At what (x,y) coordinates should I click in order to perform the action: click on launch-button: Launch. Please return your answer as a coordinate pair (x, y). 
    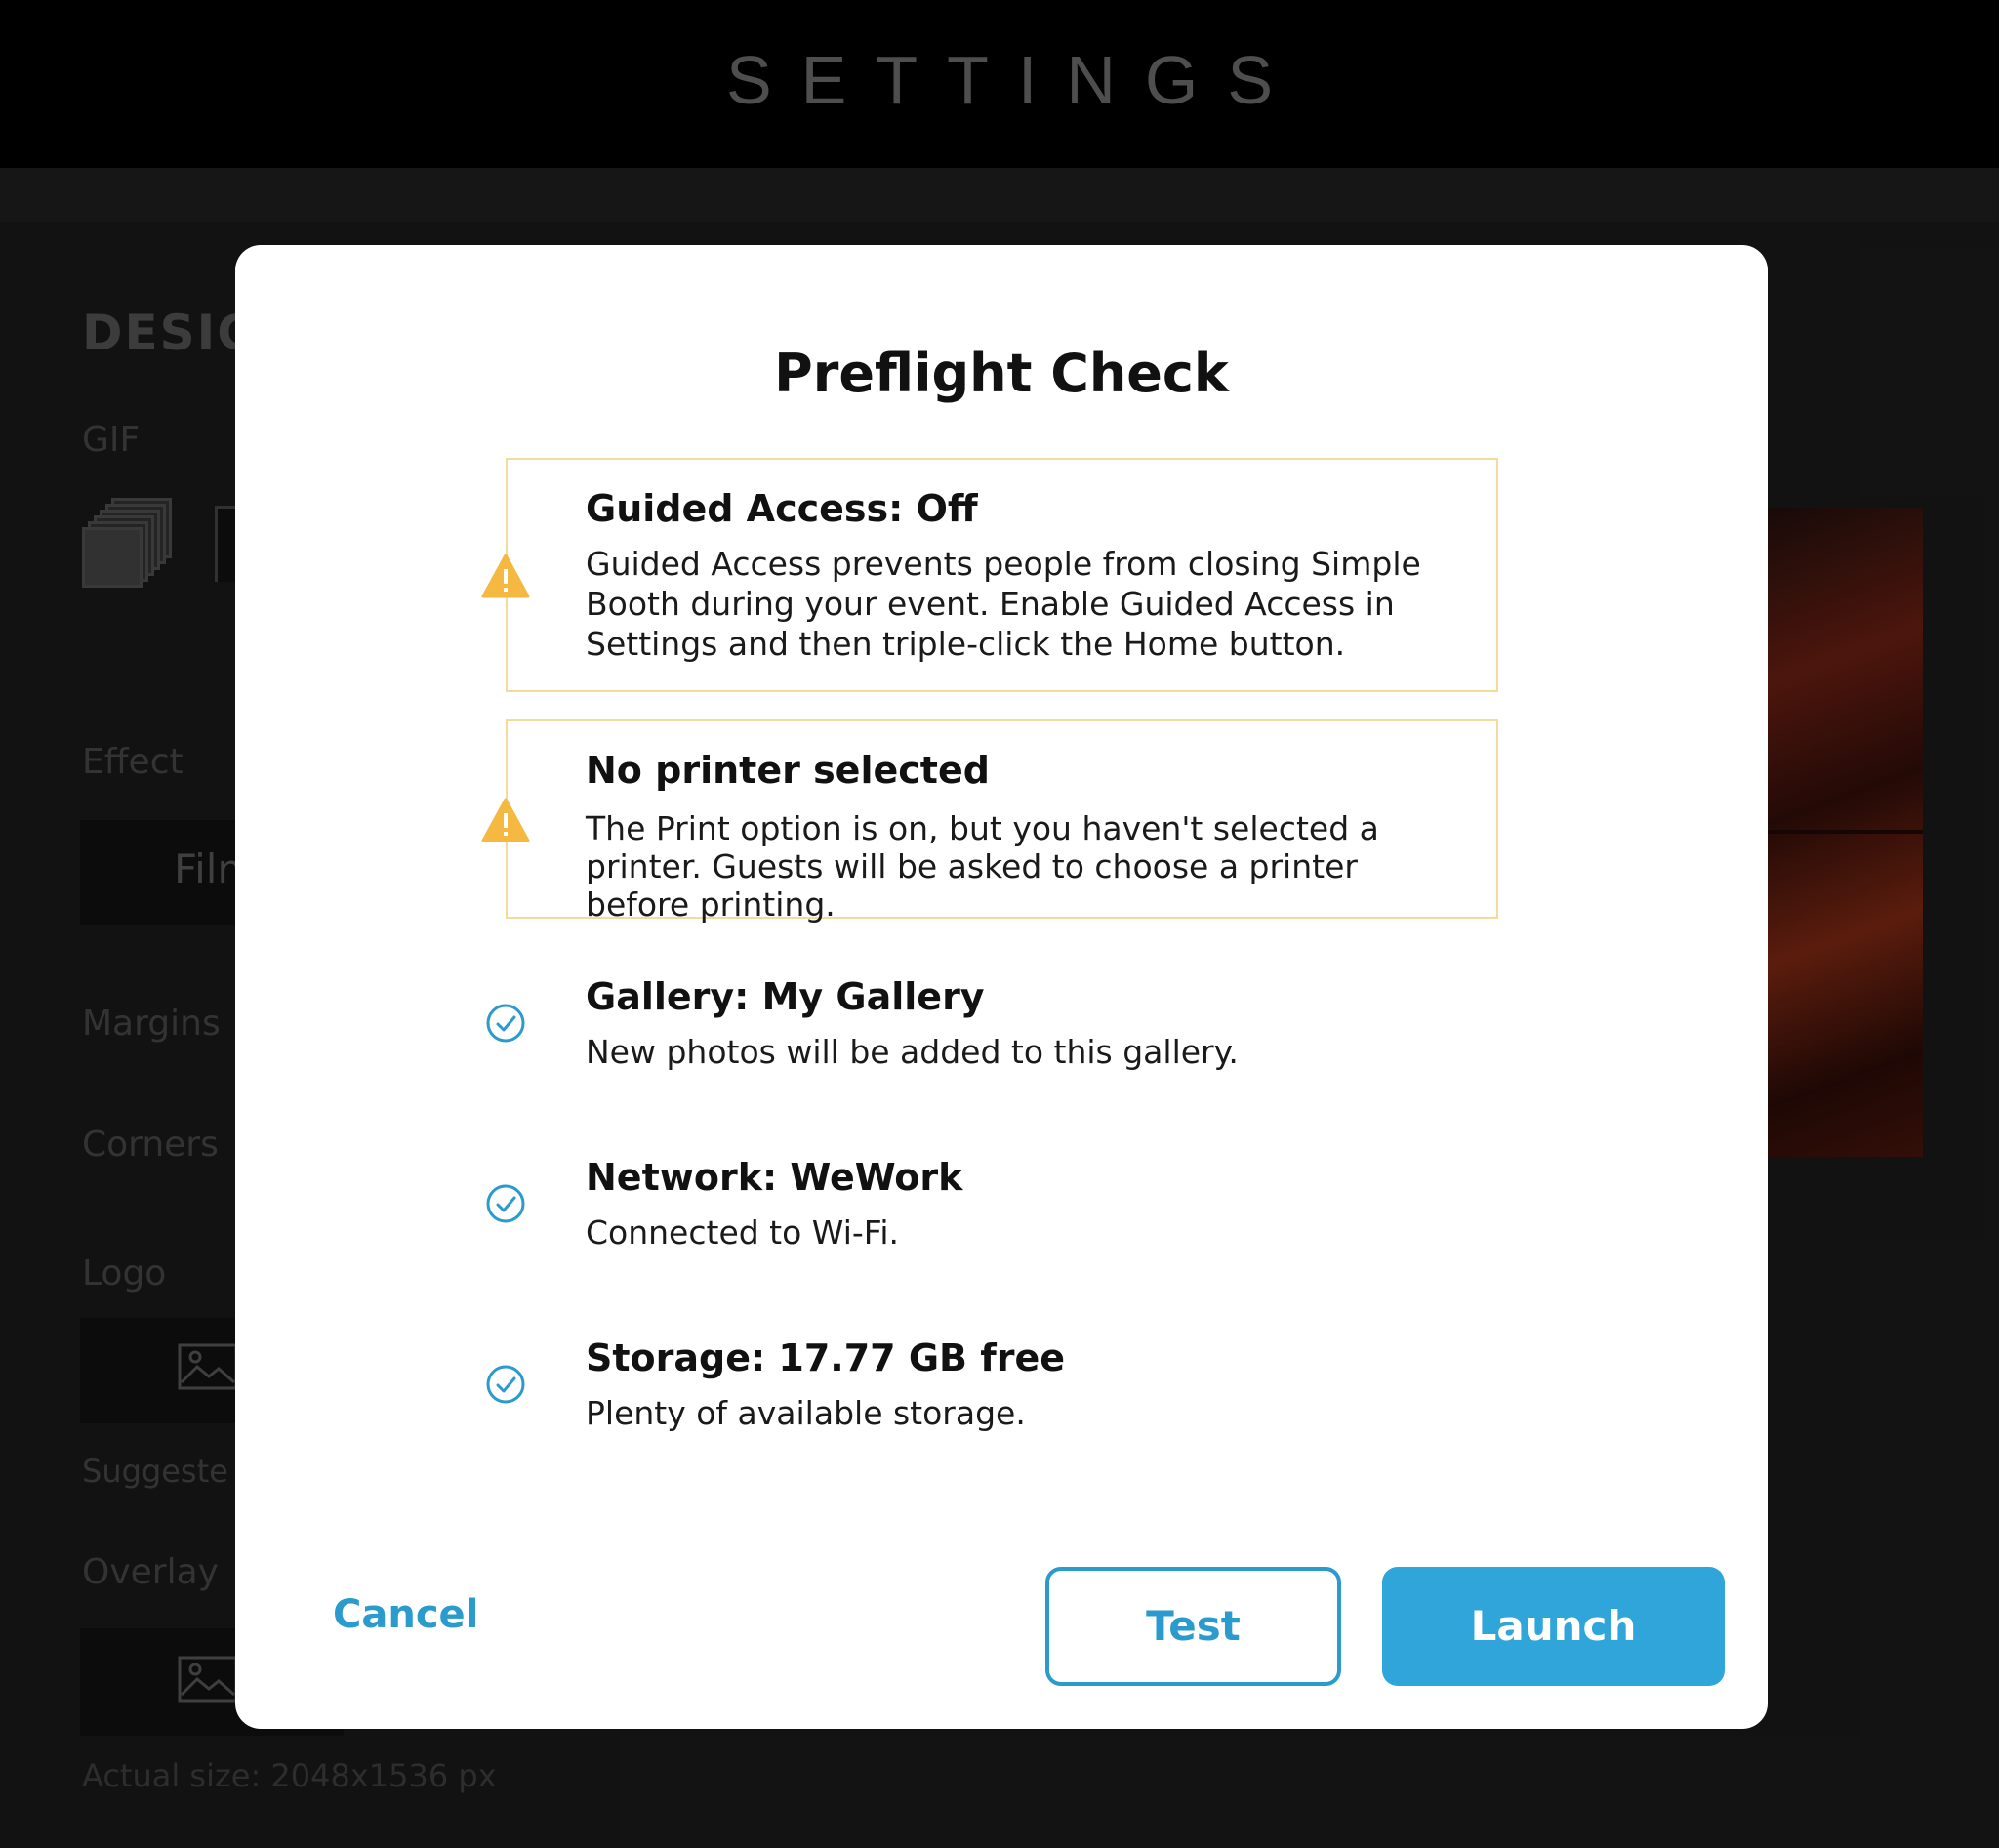
    Looking at the image, I should click on (1553, 1626).